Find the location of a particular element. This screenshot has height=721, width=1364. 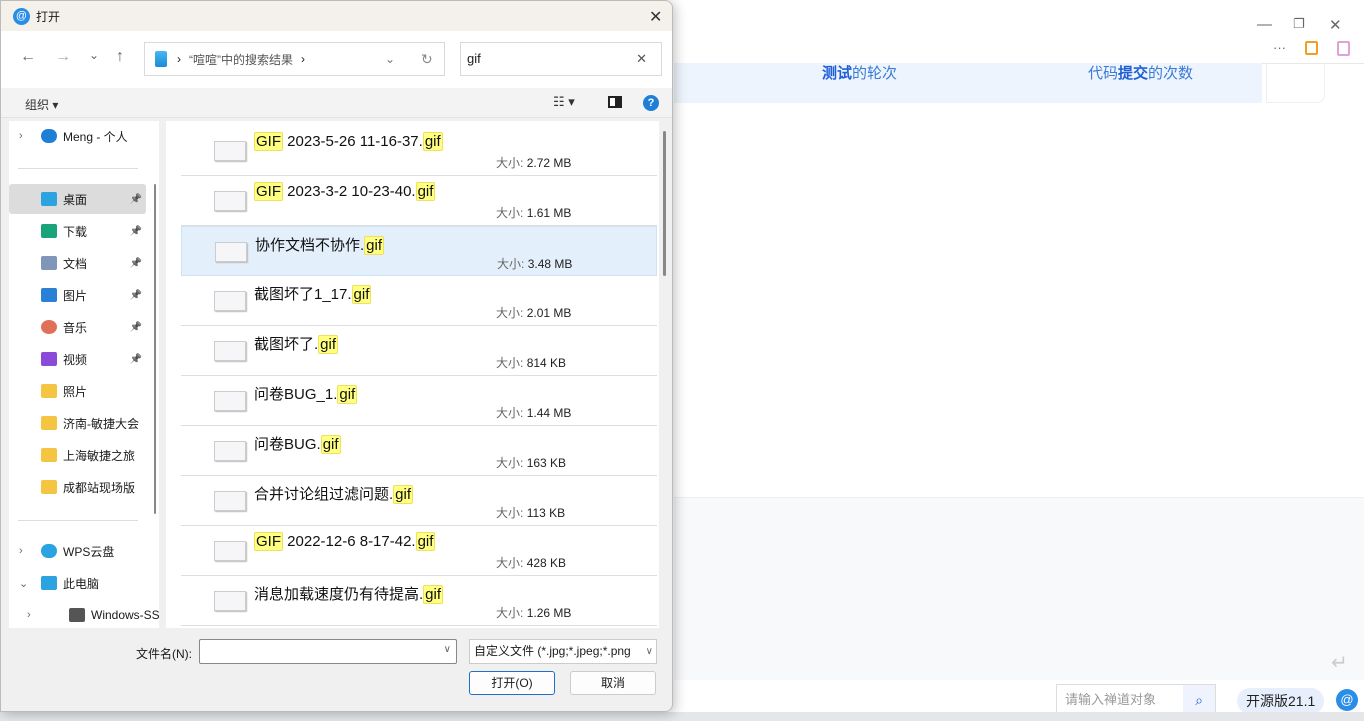

refresh-icon: ↻ is located at coordinates (427, 59).